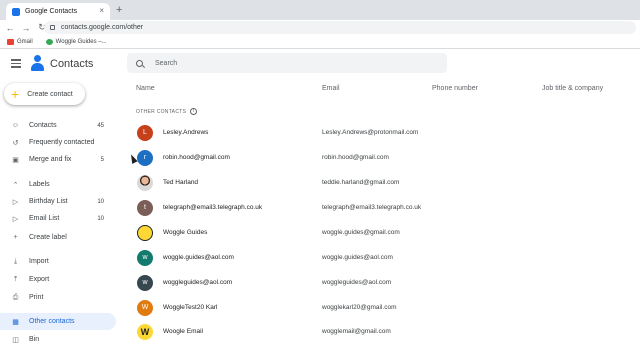 The height and width of the screenshot is (360, 640). I want to click on search-input: Search, so click(287, 63).